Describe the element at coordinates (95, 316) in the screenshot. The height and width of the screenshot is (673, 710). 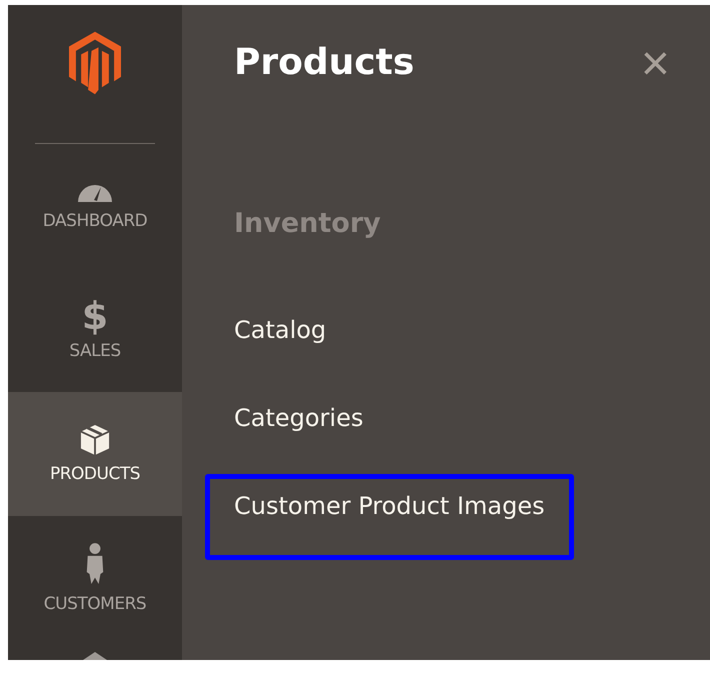
I see `dollar-icon: $` at that location.